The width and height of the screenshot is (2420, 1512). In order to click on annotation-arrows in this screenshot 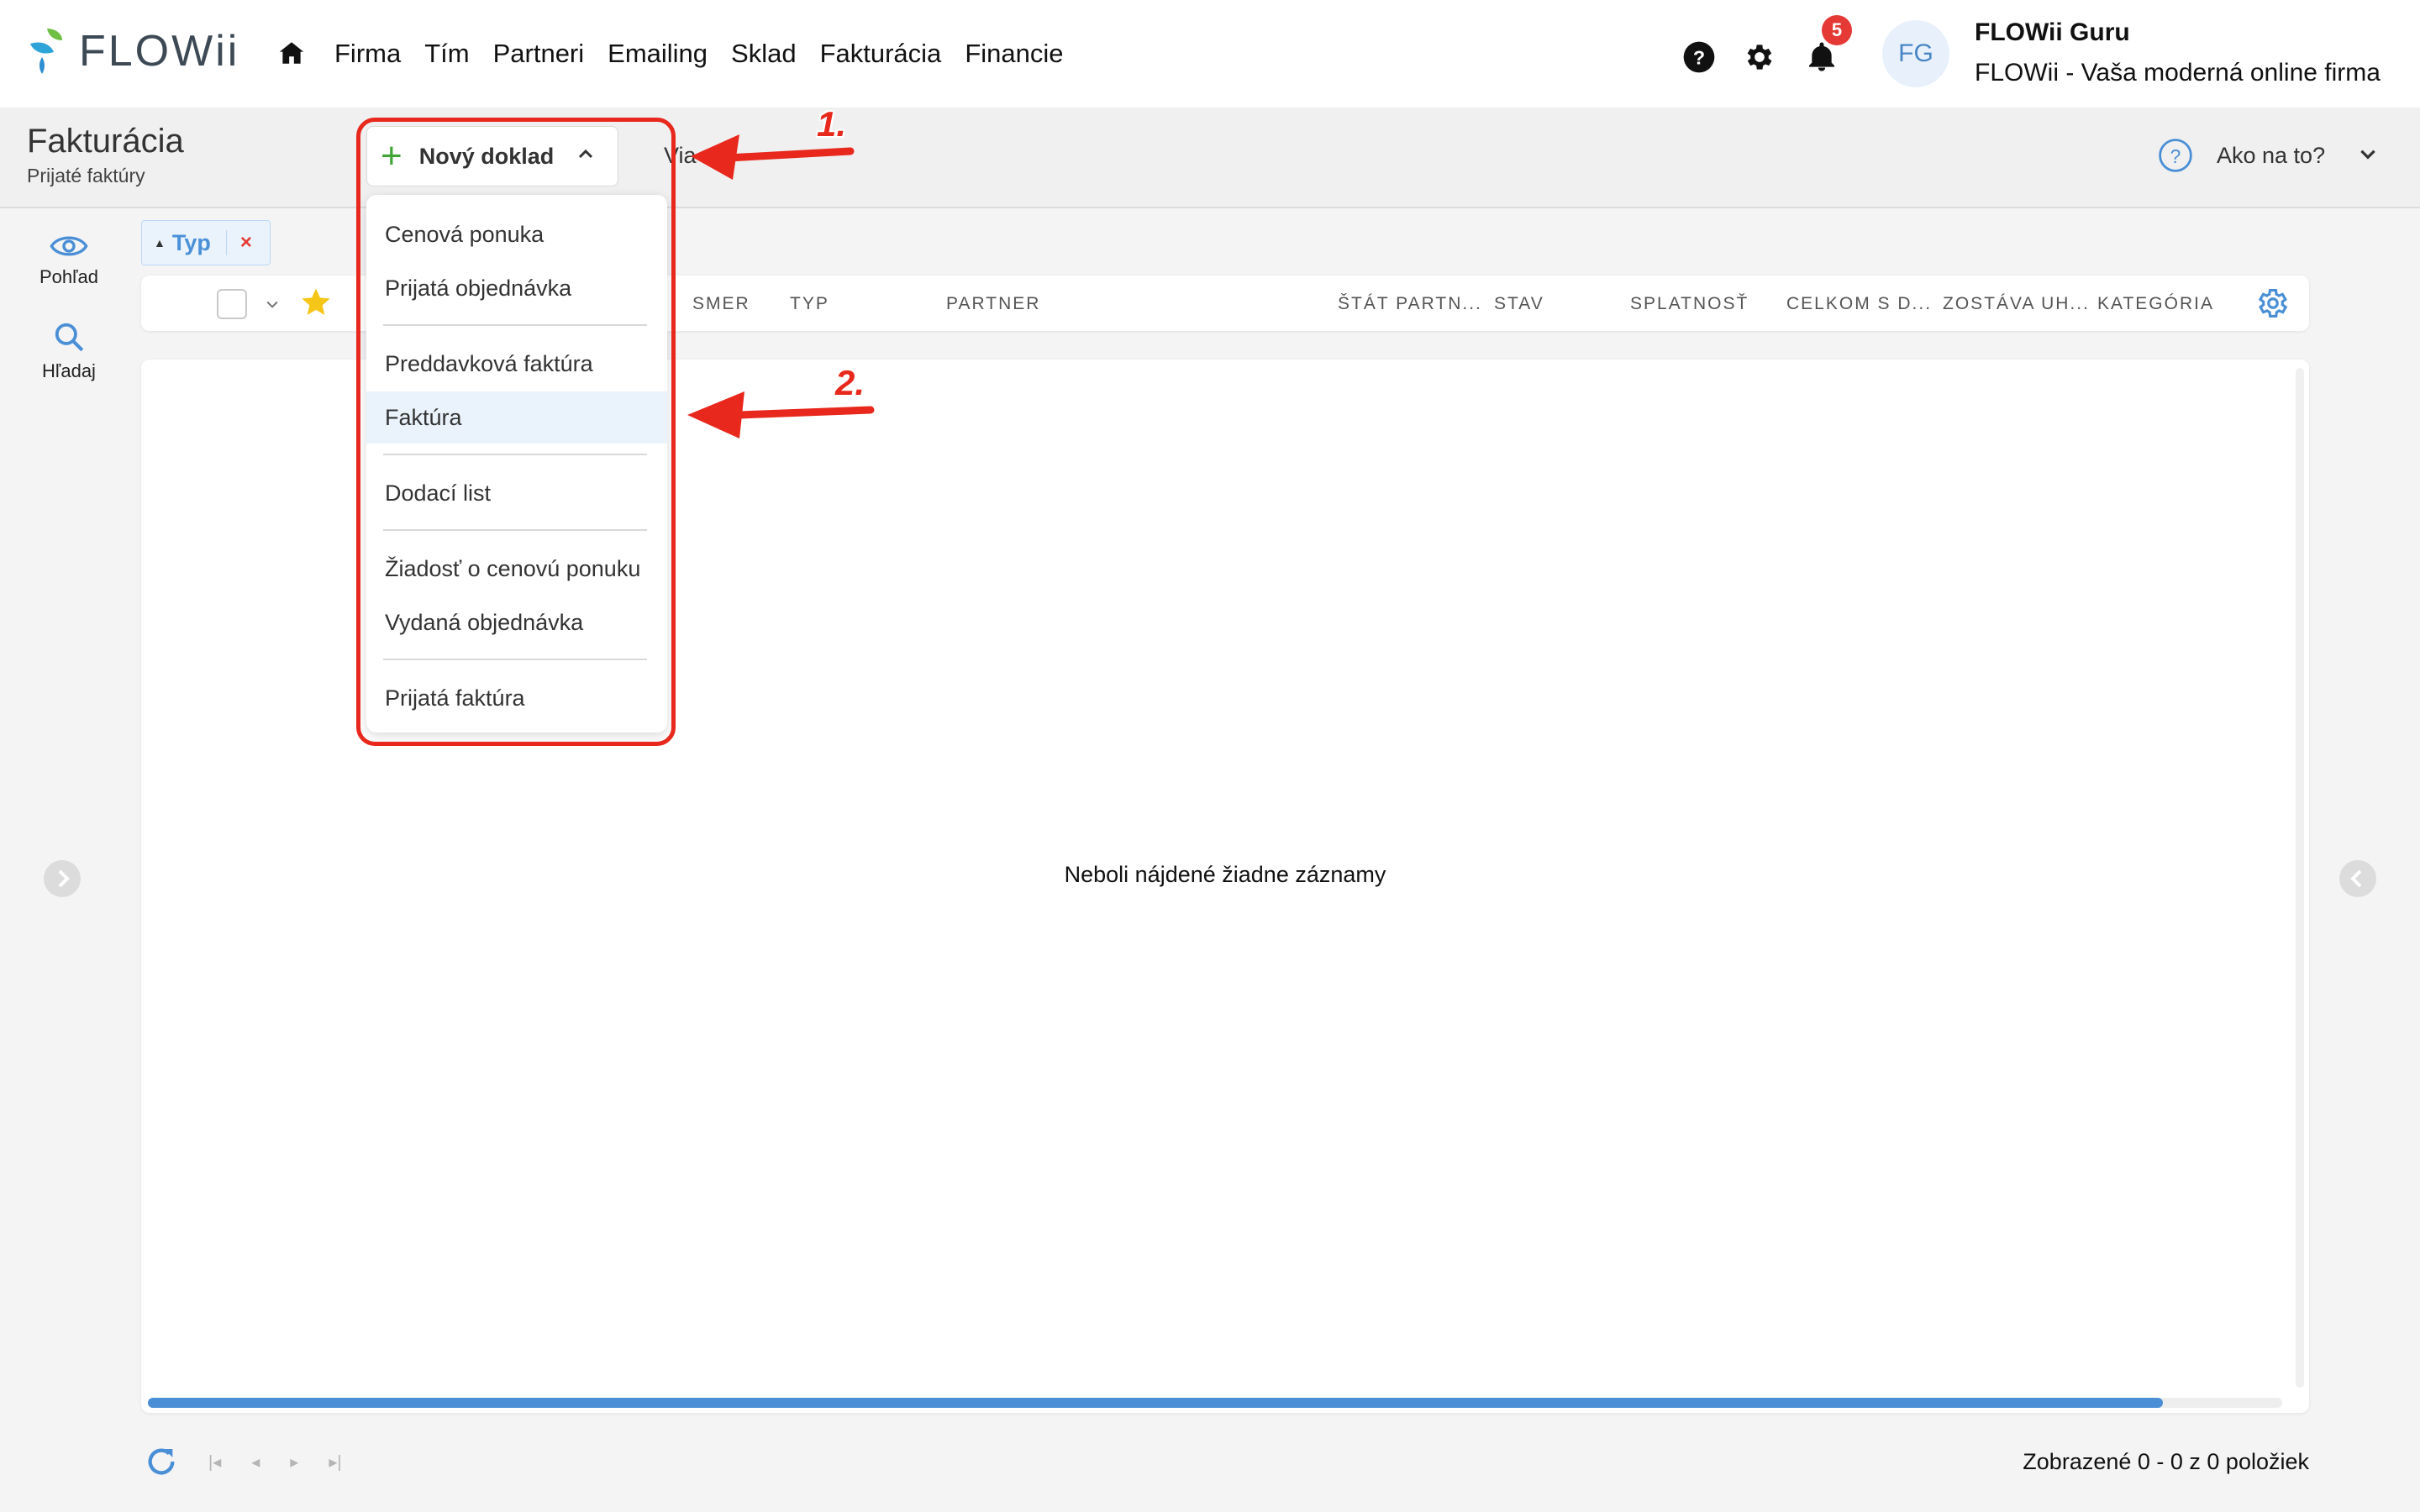, I will do `click(781, 286)`.